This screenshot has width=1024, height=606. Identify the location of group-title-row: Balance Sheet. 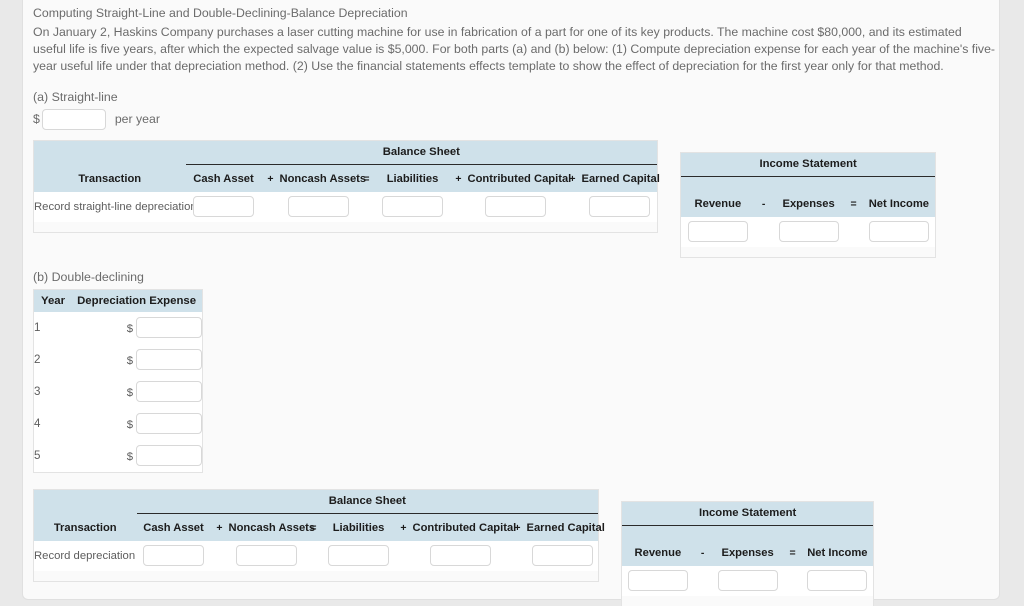
(316, 500).